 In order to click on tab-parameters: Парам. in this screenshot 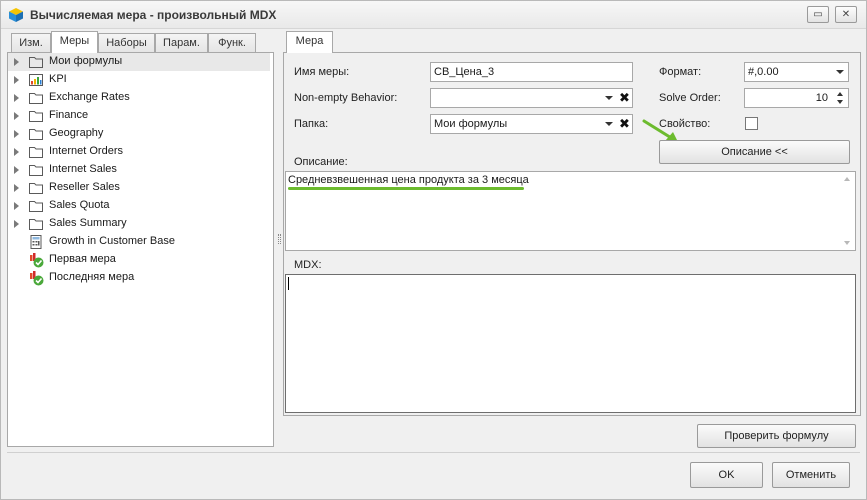, I will do `click(181, 43)`.